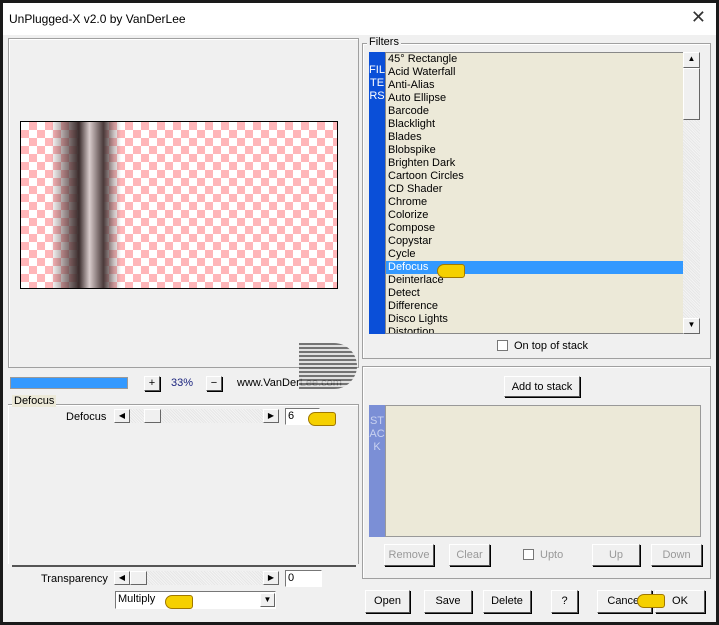 The width and height of the screenshot is (719, 625). Describe the element at coordinates (507, 601) in the screenshot. I see `delete-button: Delete` at that location.